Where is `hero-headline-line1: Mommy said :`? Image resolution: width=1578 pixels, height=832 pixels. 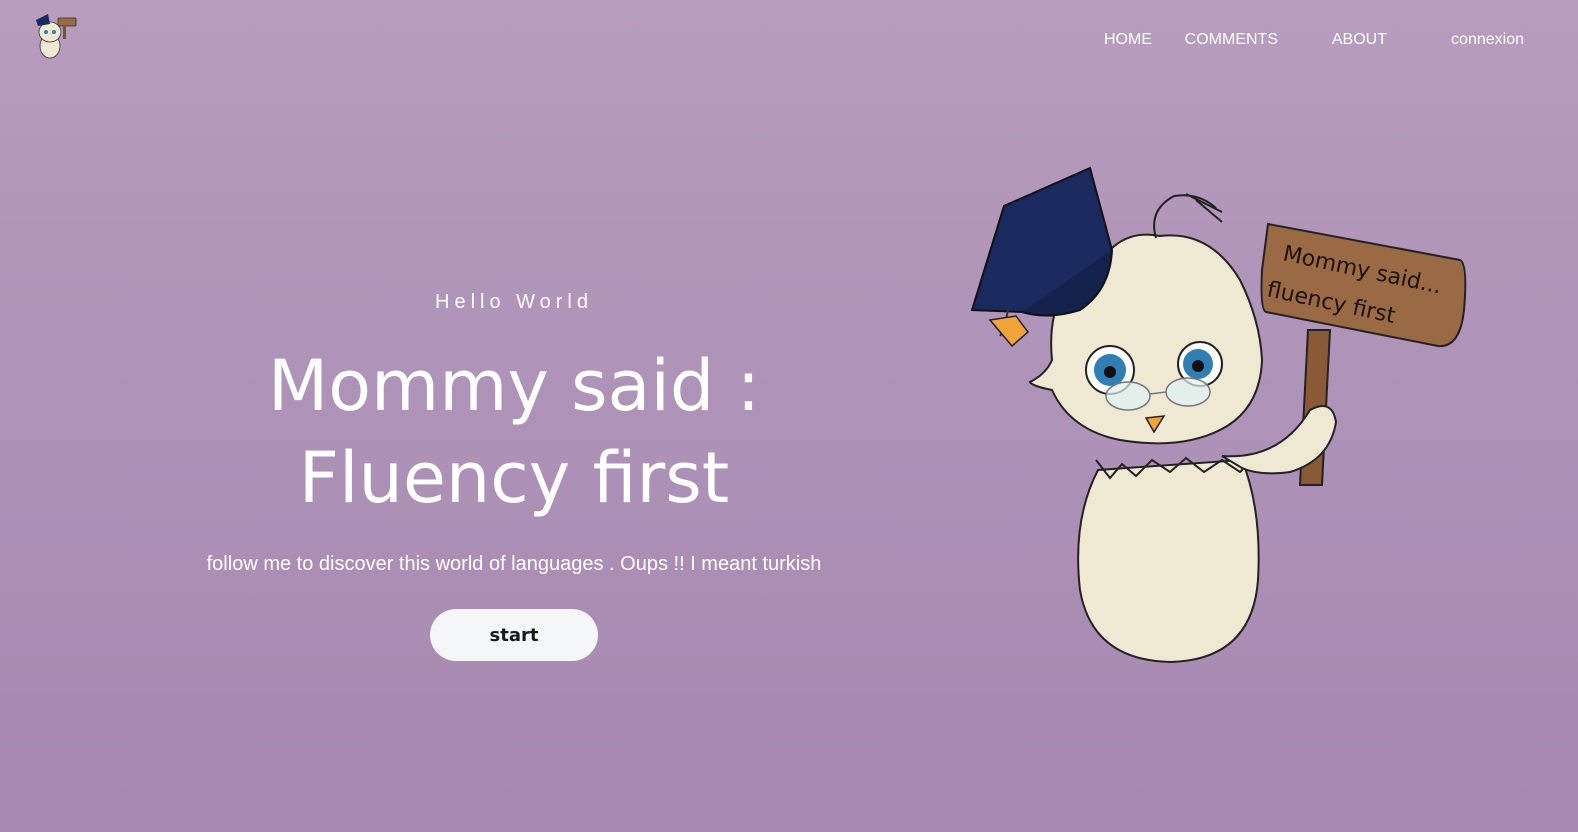
hero-headline-line1: Mommy said : is located at coordinates (514, 386).